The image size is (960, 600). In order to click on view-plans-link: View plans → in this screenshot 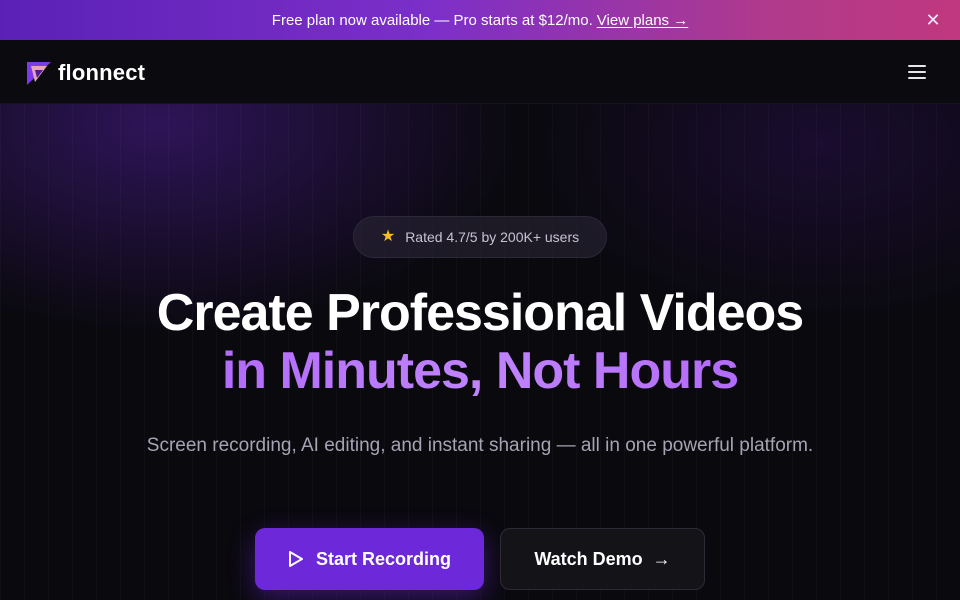, I will do `click(642, 20)`.